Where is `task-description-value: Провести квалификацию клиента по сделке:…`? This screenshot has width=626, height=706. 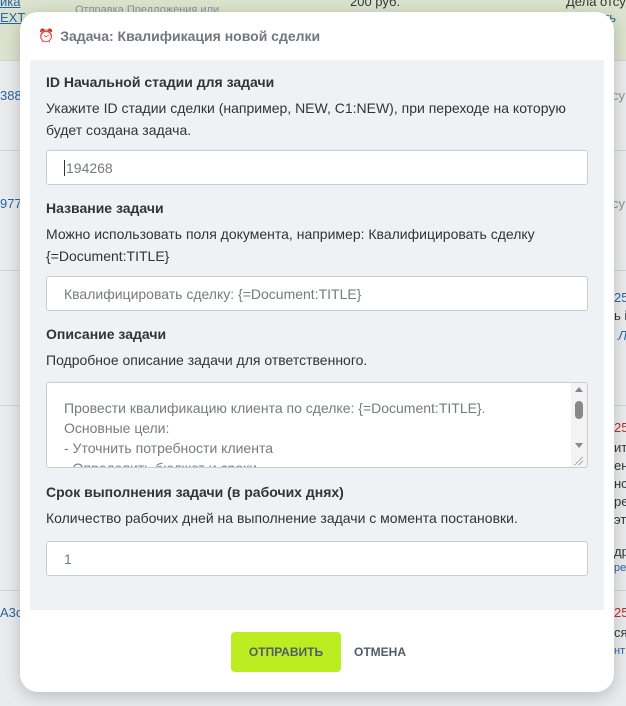
task-description-value: Провести квалификацию клиента по сделке:… is located at coordinates (275, 434).